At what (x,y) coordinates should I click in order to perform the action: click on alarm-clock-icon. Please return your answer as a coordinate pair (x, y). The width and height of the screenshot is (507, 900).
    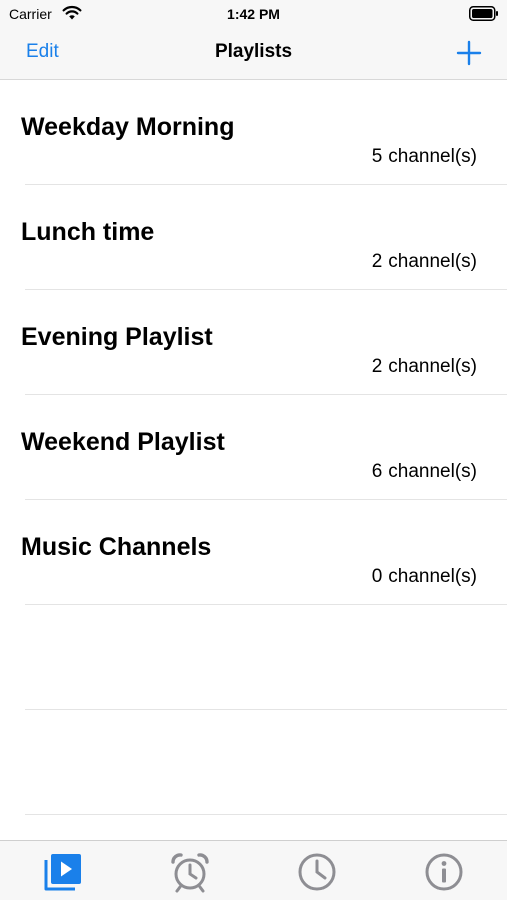
    Looking at the image, I should click on (190, 873).